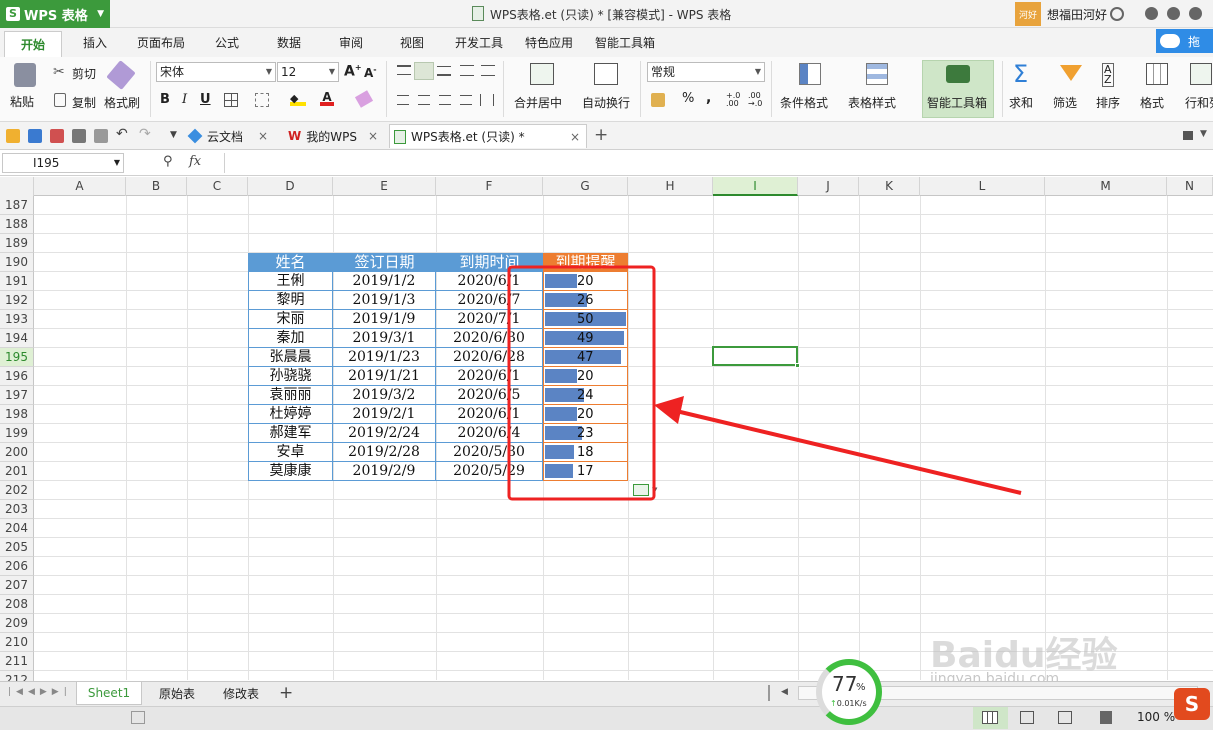 Image resolution: width=1213 pixels, height=730 pixels. What do you see at coordinates (286, 693) in the screenshot?
I see `add-sheet-icon: +` at bounding box center [286, 693].